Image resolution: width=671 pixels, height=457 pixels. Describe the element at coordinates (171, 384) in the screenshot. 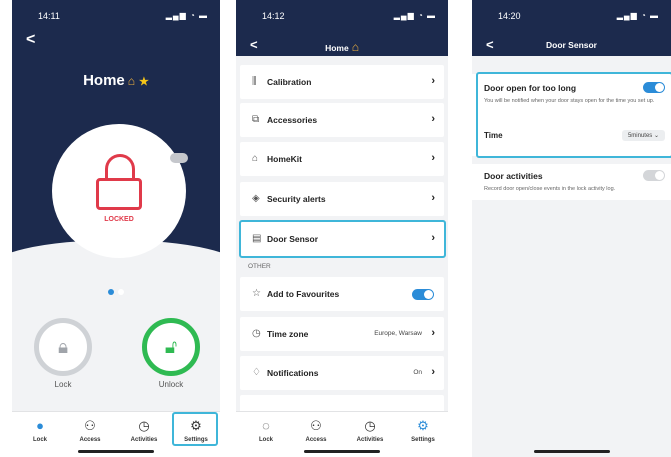

I see `unlock-button-label: Unlock` at that location.